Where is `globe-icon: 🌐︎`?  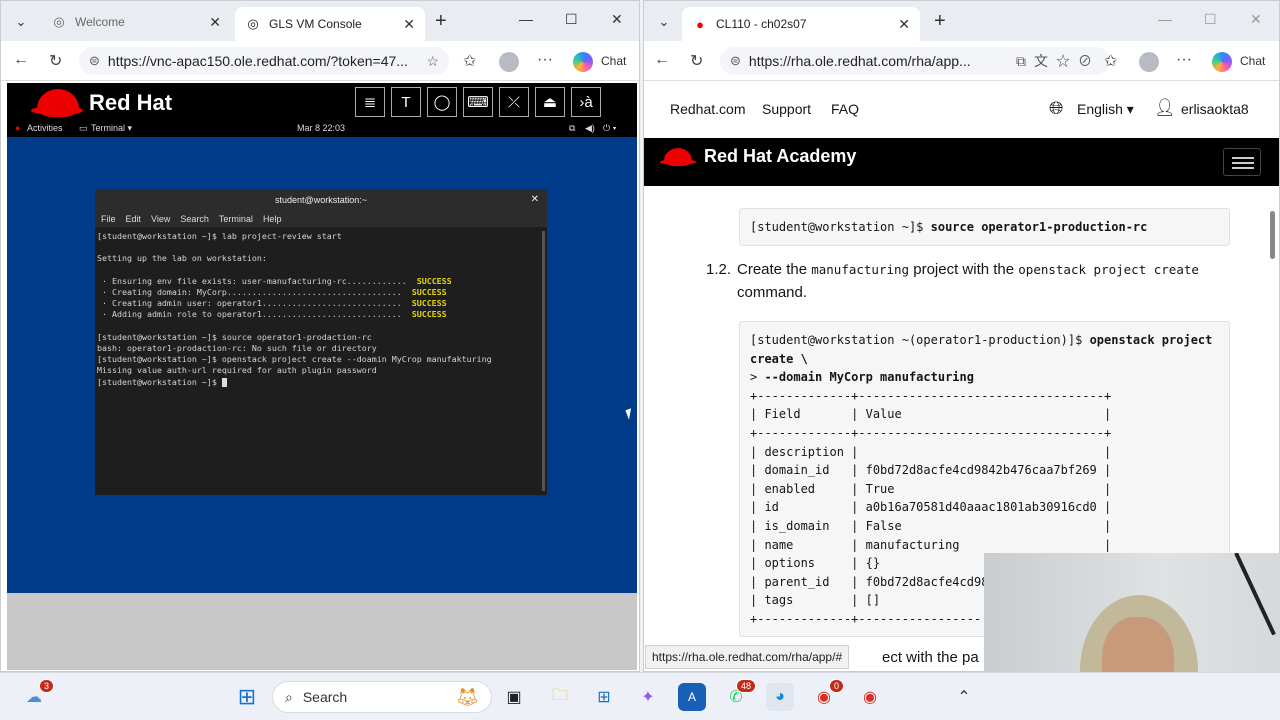
globe-icon: 🌐︎ is located at coordinates (1056, 108).